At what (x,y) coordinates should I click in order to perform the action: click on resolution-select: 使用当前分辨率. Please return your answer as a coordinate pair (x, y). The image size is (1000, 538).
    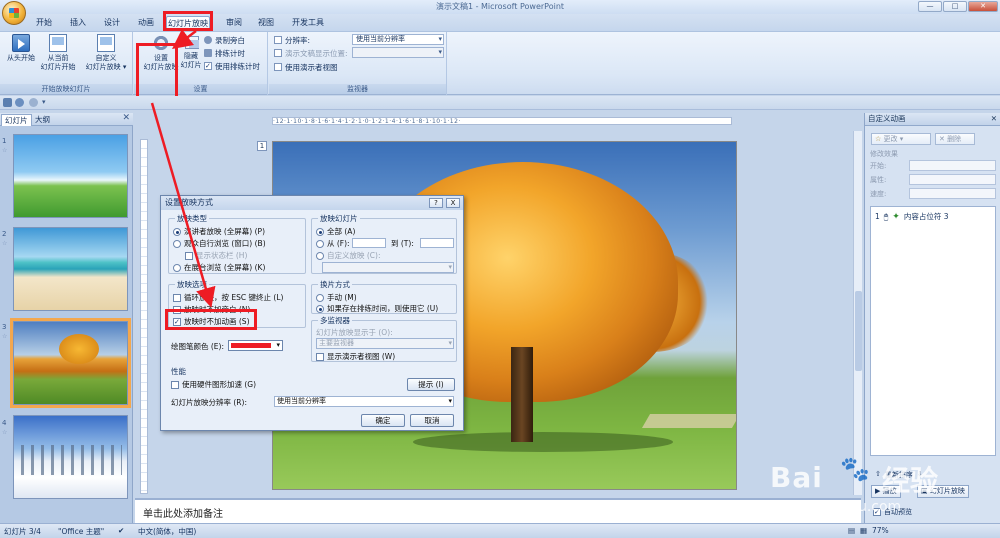
    Looking at the image, I should click on (398, 39).